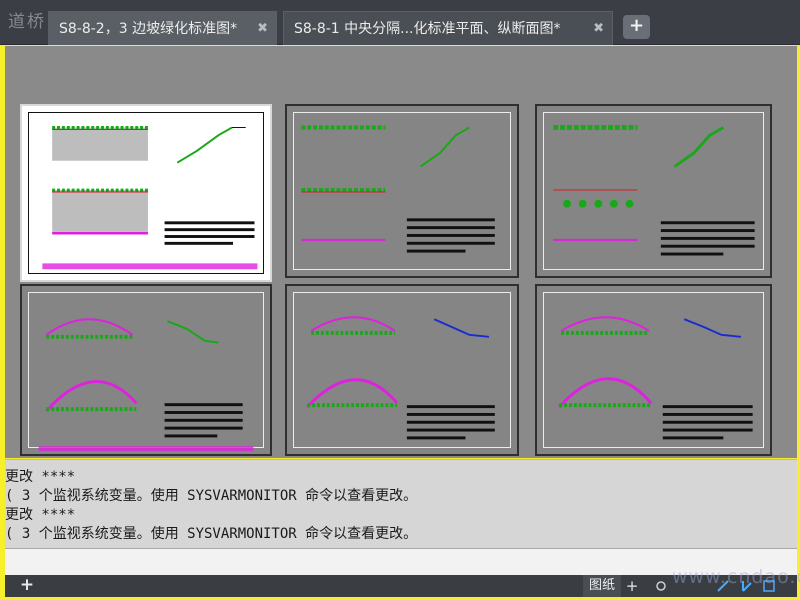 This screenshot has height=600, width=800. I want to click on snap-icon, so click(661, 586).